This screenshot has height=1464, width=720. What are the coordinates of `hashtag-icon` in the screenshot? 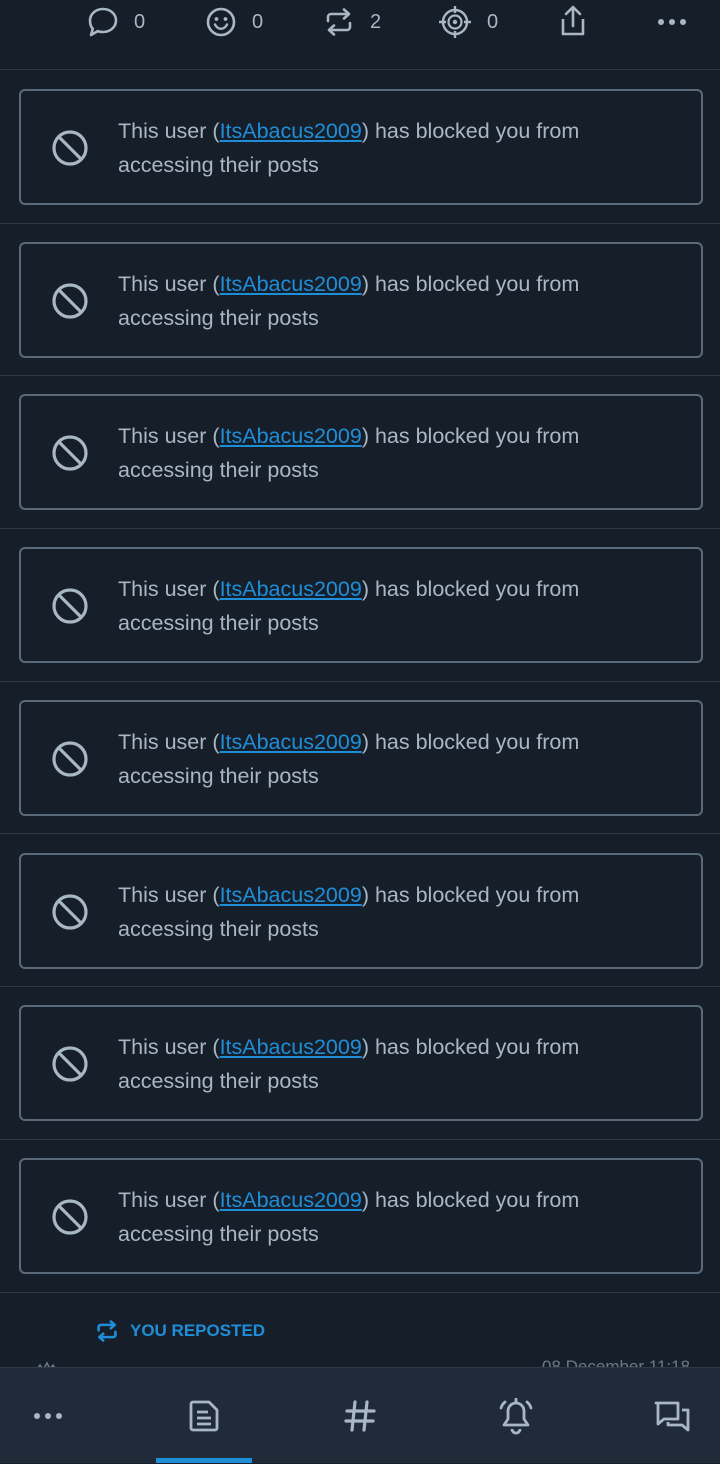 It's located at (360, 1416).